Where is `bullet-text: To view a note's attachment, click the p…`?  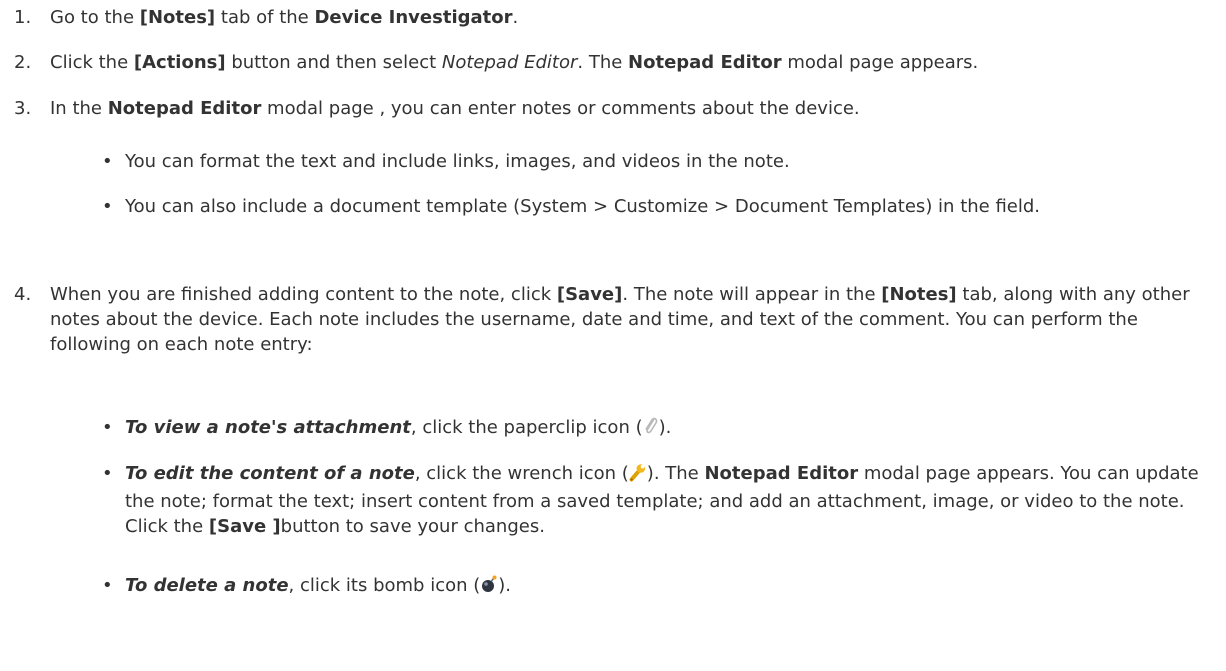 bullet-text: To view a note's attachment, click the p… is located at coordinates (671, 429).